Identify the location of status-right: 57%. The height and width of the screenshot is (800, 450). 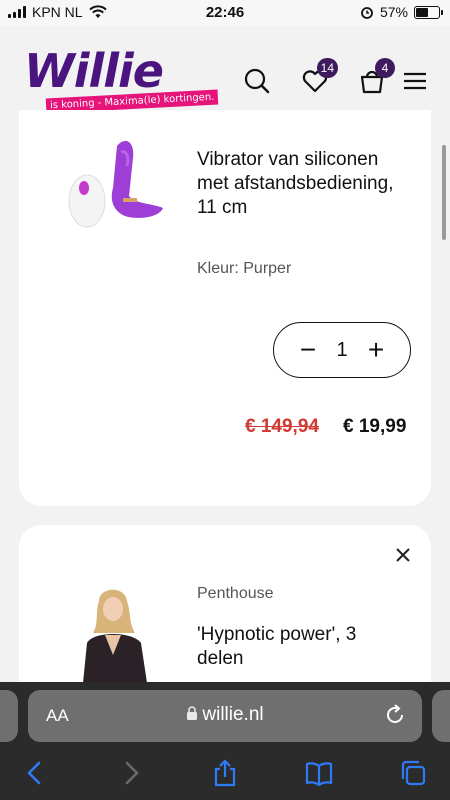
(401, 12).